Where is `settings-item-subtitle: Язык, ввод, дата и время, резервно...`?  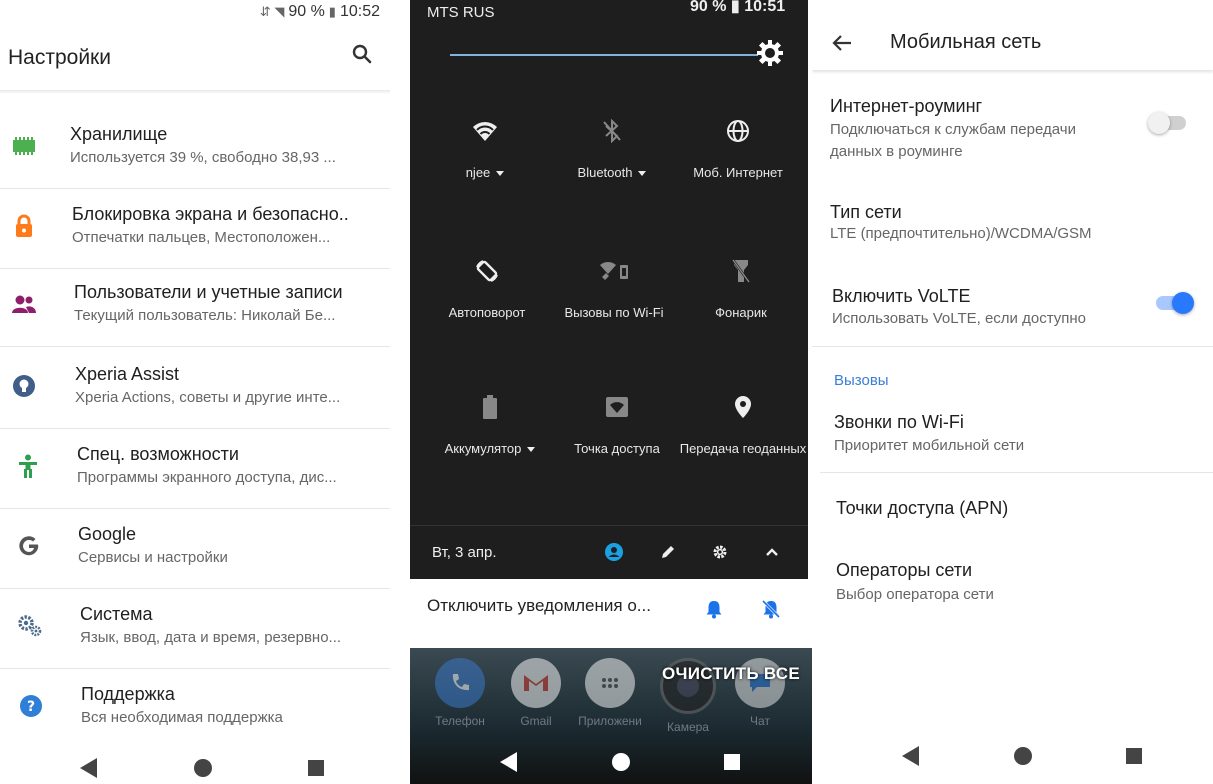
settings-item-subtitle: Язык, ввод, дата и время, резервно... is located at coordinates (211, 637).